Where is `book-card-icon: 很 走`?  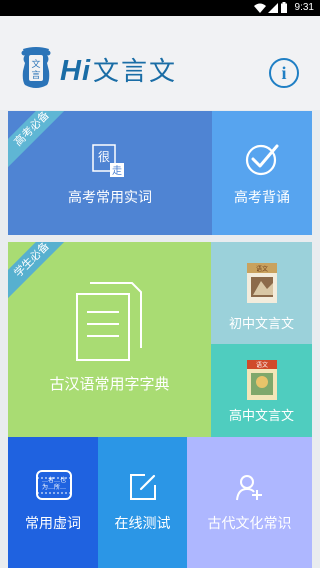
book-card-icon: 很 走 is located at coordinates (110, 162).